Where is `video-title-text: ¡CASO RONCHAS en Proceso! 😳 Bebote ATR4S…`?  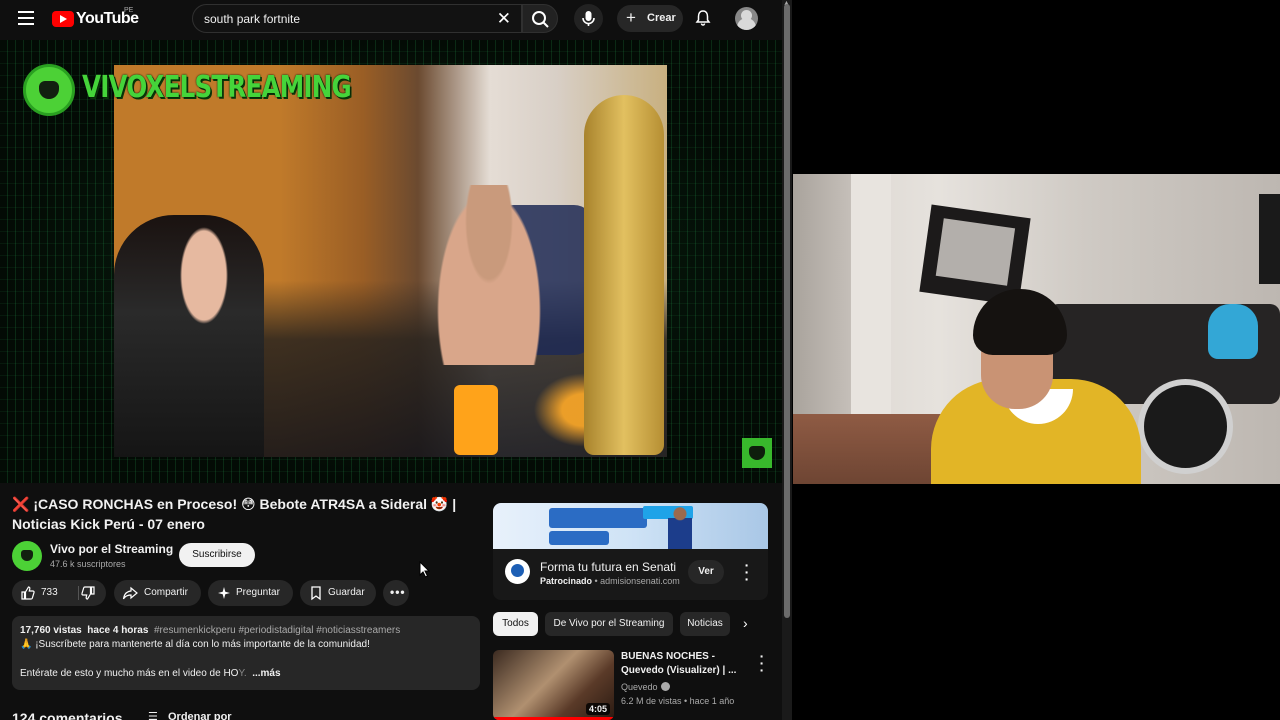
video-title-text: ¡CASO RONCHAS en Proceso! 😳 Bebote ATR4S… is located at coordinates (234, 514).